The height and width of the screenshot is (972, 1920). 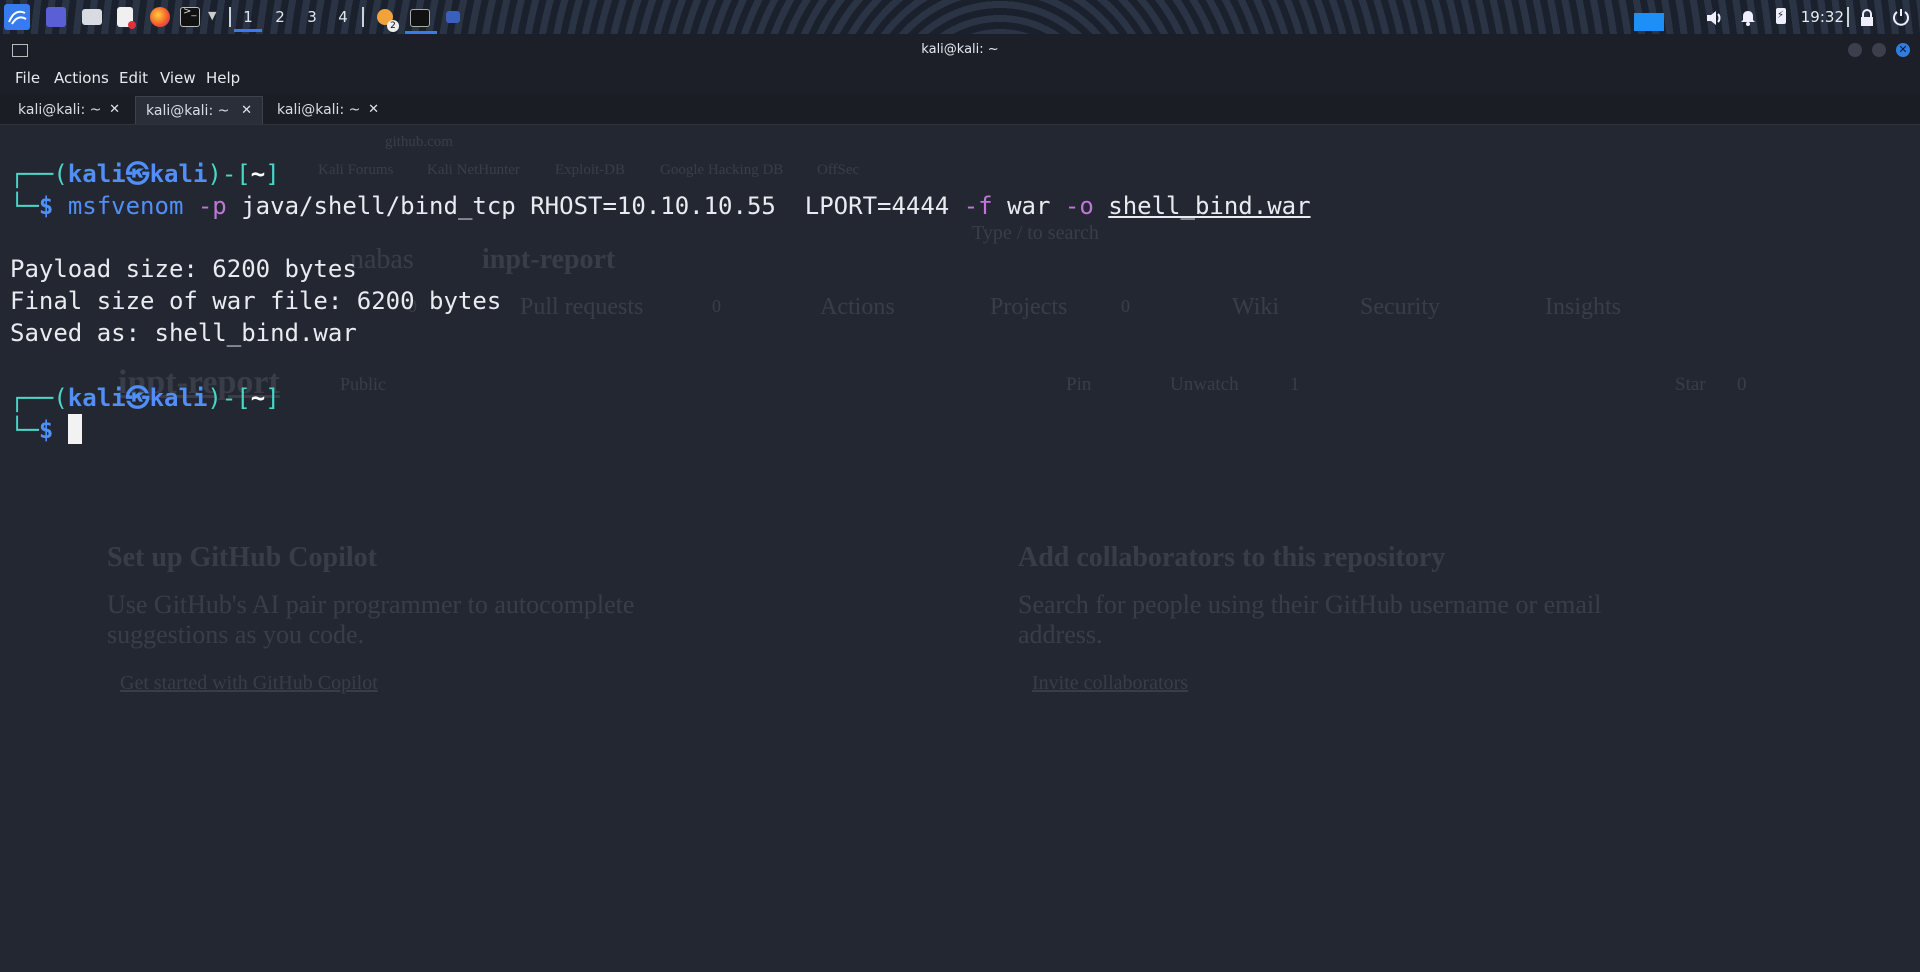 I want to click on window-title: kali@kali: ~, so click(x=960, y=49).